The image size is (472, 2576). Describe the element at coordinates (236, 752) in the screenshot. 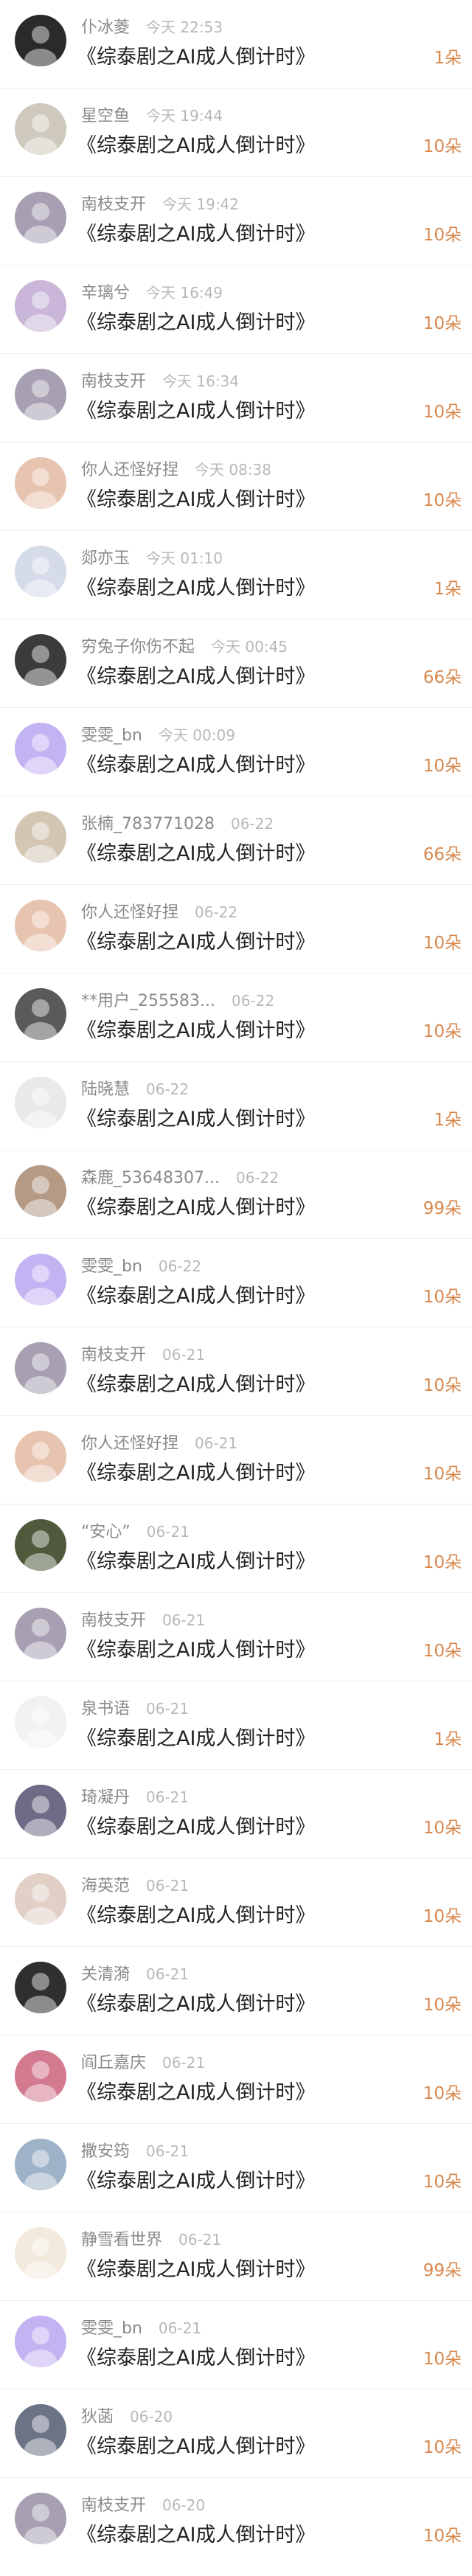

I see `list-item: 雯雯_bn 今天 00:09 《综泰剧之AI成人倒计时》 10朵` at that location.